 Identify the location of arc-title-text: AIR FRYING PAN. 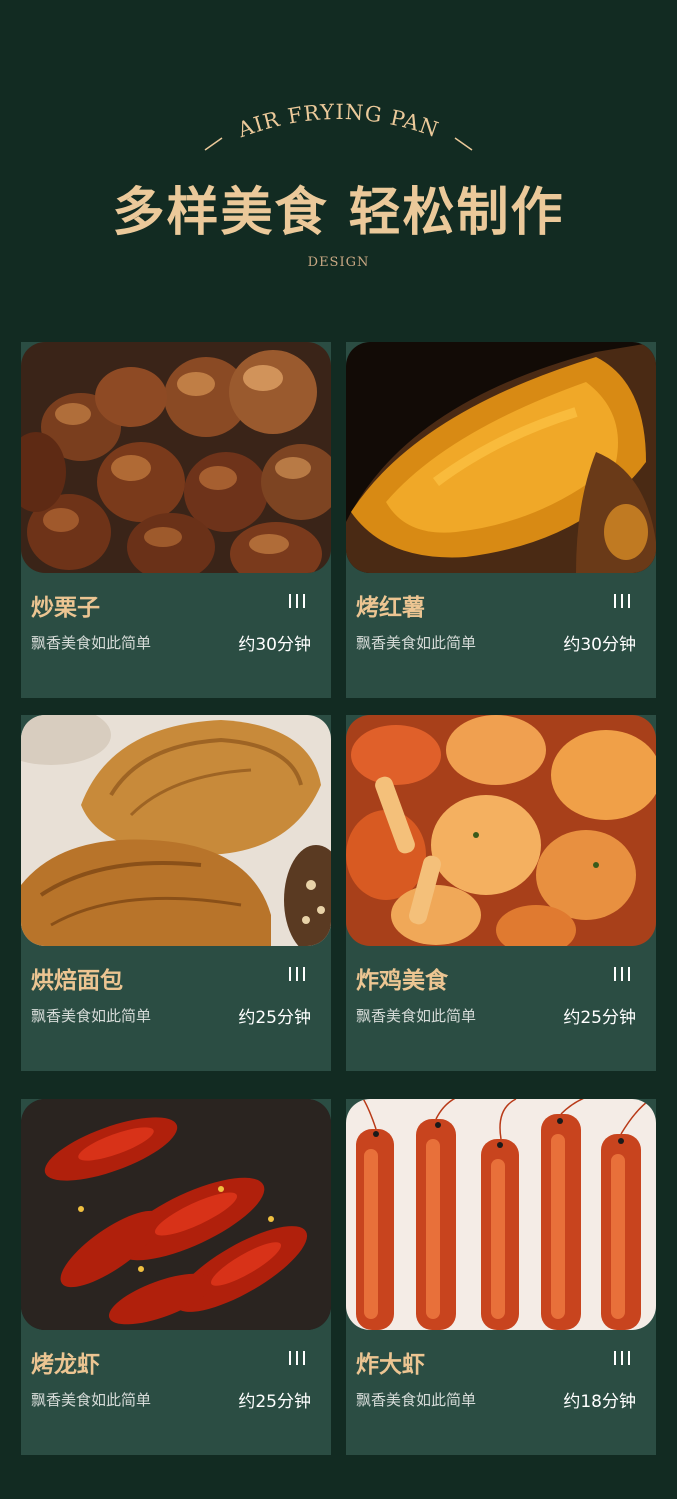
(337, 121).